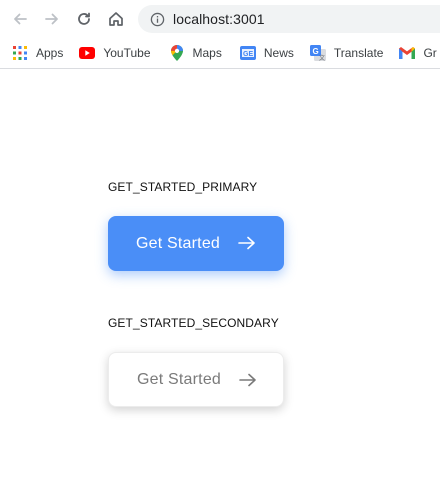 The height and width of the screenshot is (499, 440). I want to click on bookmark-label: Apps, so click(50, 53).